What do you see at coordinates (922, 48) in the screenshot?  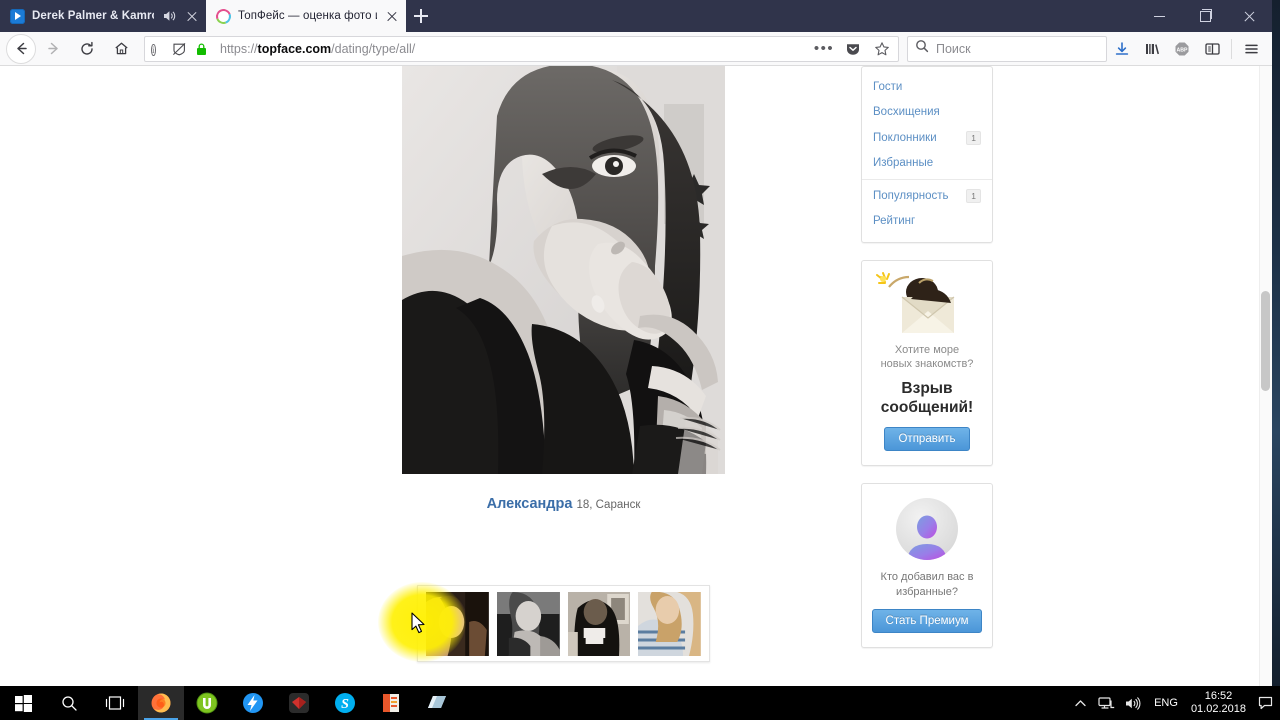 I see `search-icon` at bounding box center [922, 48].